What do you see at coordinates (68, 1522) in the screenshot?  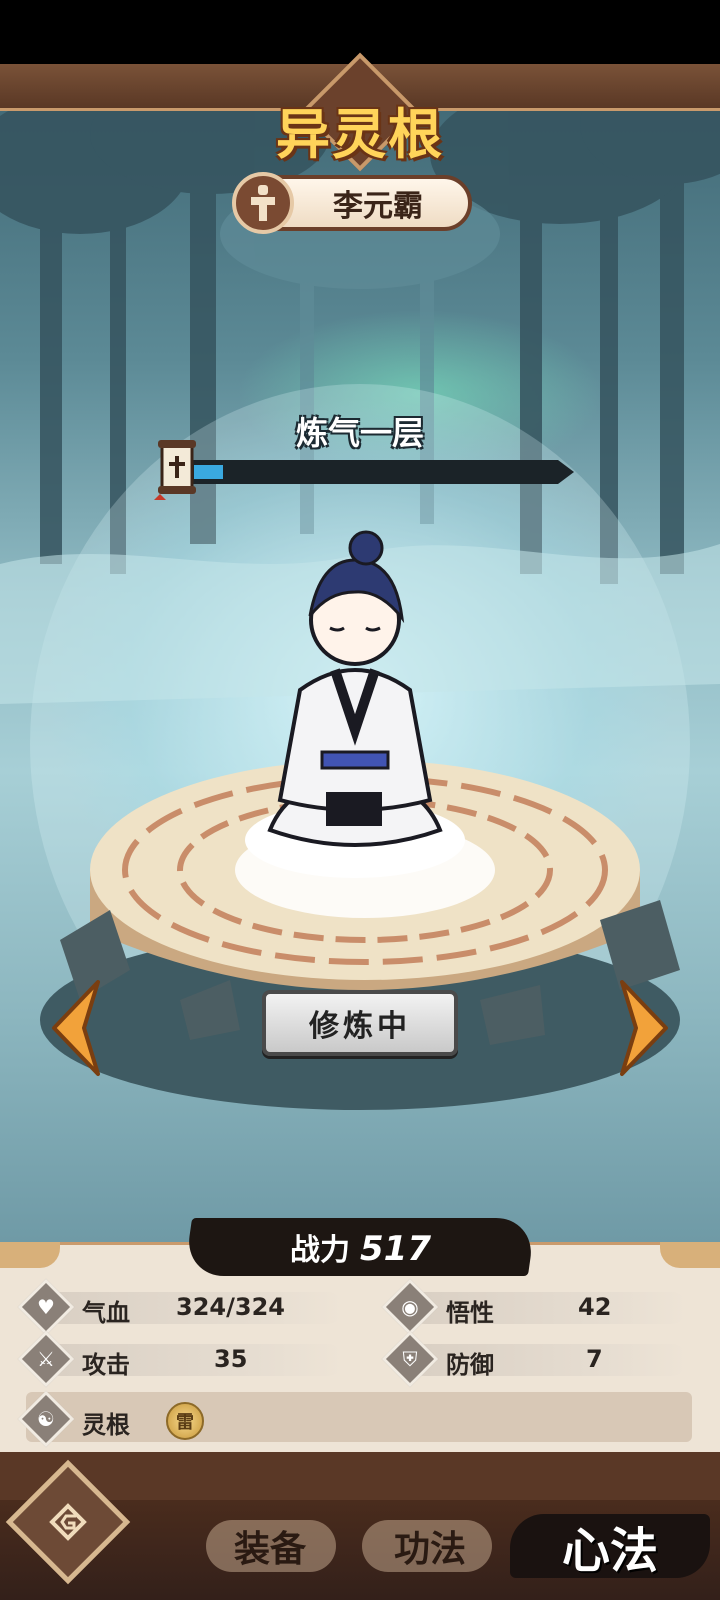 I see `menu-emblem-icon` at bounding box center [68, 1522].